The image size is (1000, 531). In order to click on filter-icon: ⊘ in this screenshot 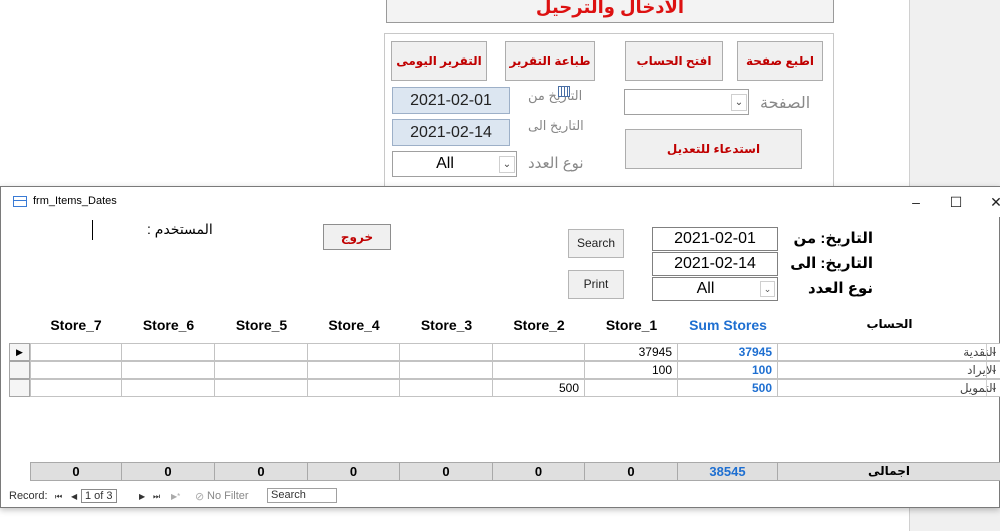, I will do `click(200, 497)`.